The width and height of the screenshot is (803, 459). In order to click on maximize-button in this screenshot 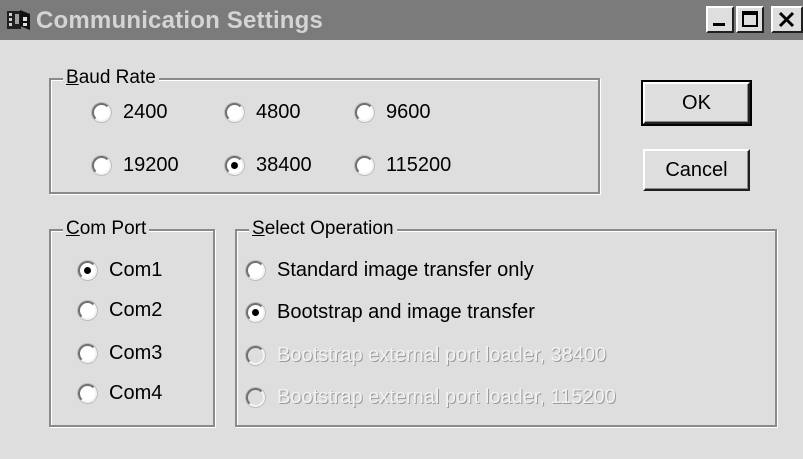, I will do `click(750, 19)`.